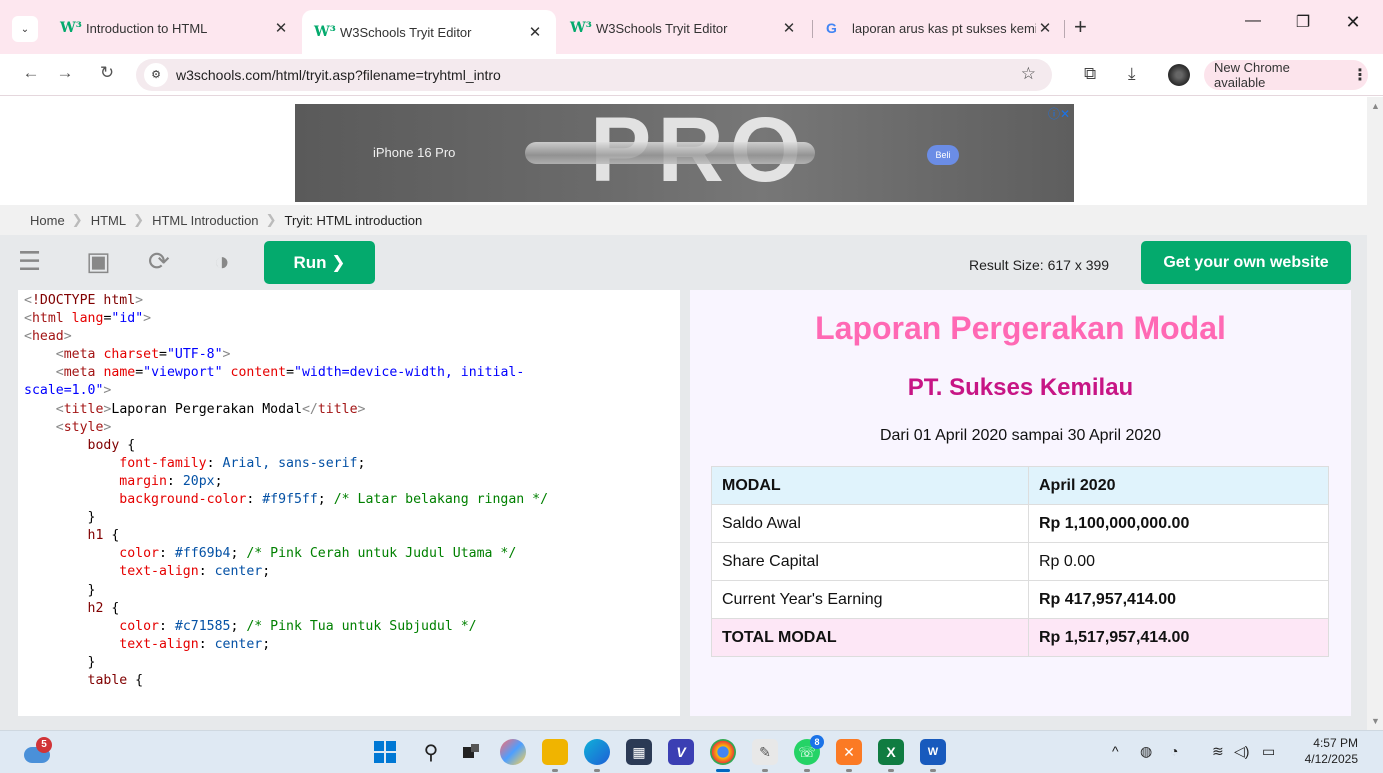 This screenshot has width=1383, height=773. What do you see at coordinates (98, 261) in the screenshot?
I see `save-icon: ▣` at bounding box center [98, 261].